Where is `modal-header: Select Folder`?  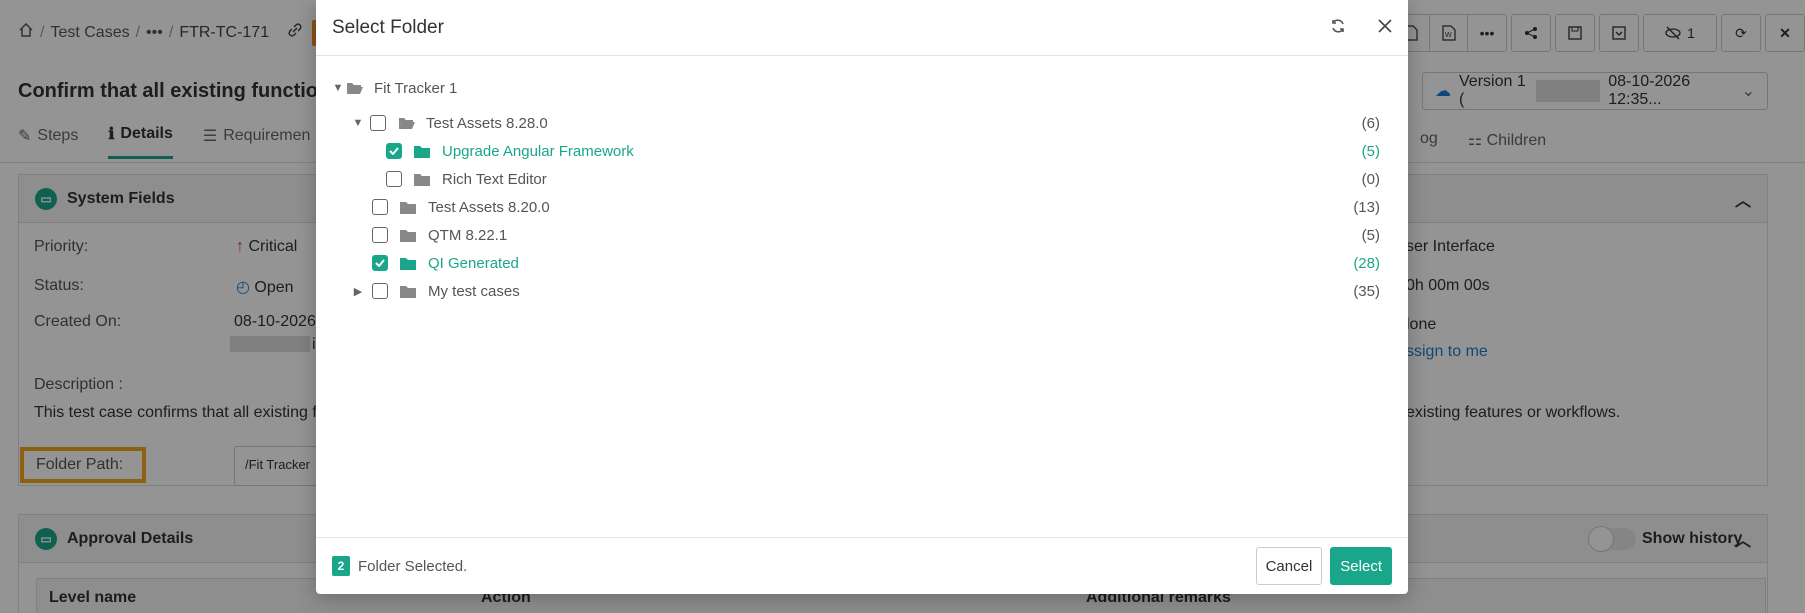
modal-header: Select Folder is located at coordinates (862, 28).